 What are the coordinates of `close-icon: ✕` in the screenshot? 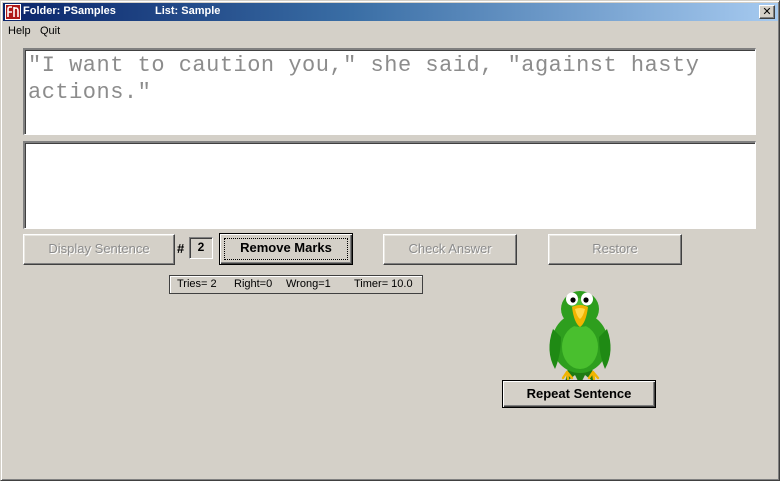 It's located at (767, 11).